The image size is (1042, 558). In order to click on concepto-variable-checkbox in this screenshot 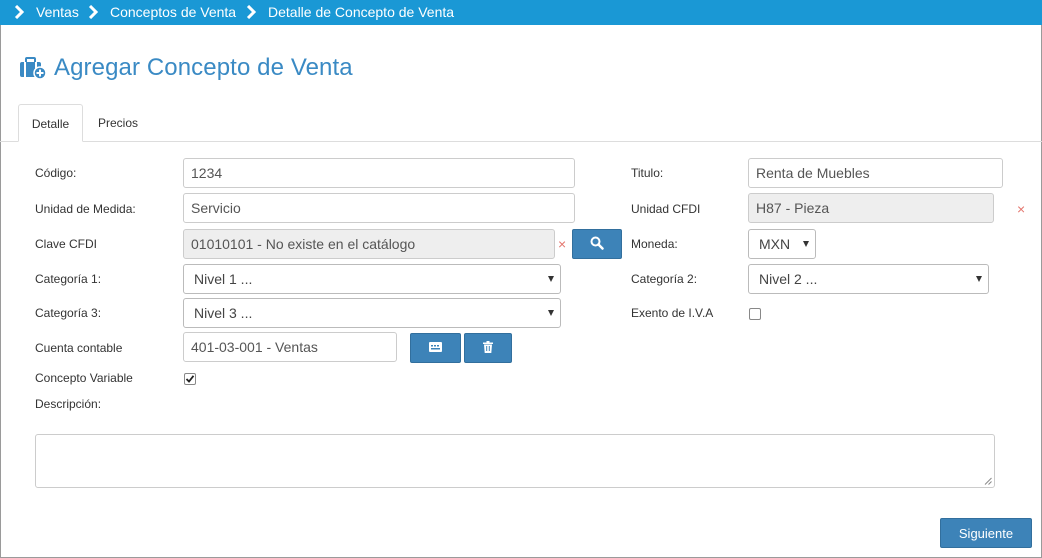, I will do `click(190, 379)`.